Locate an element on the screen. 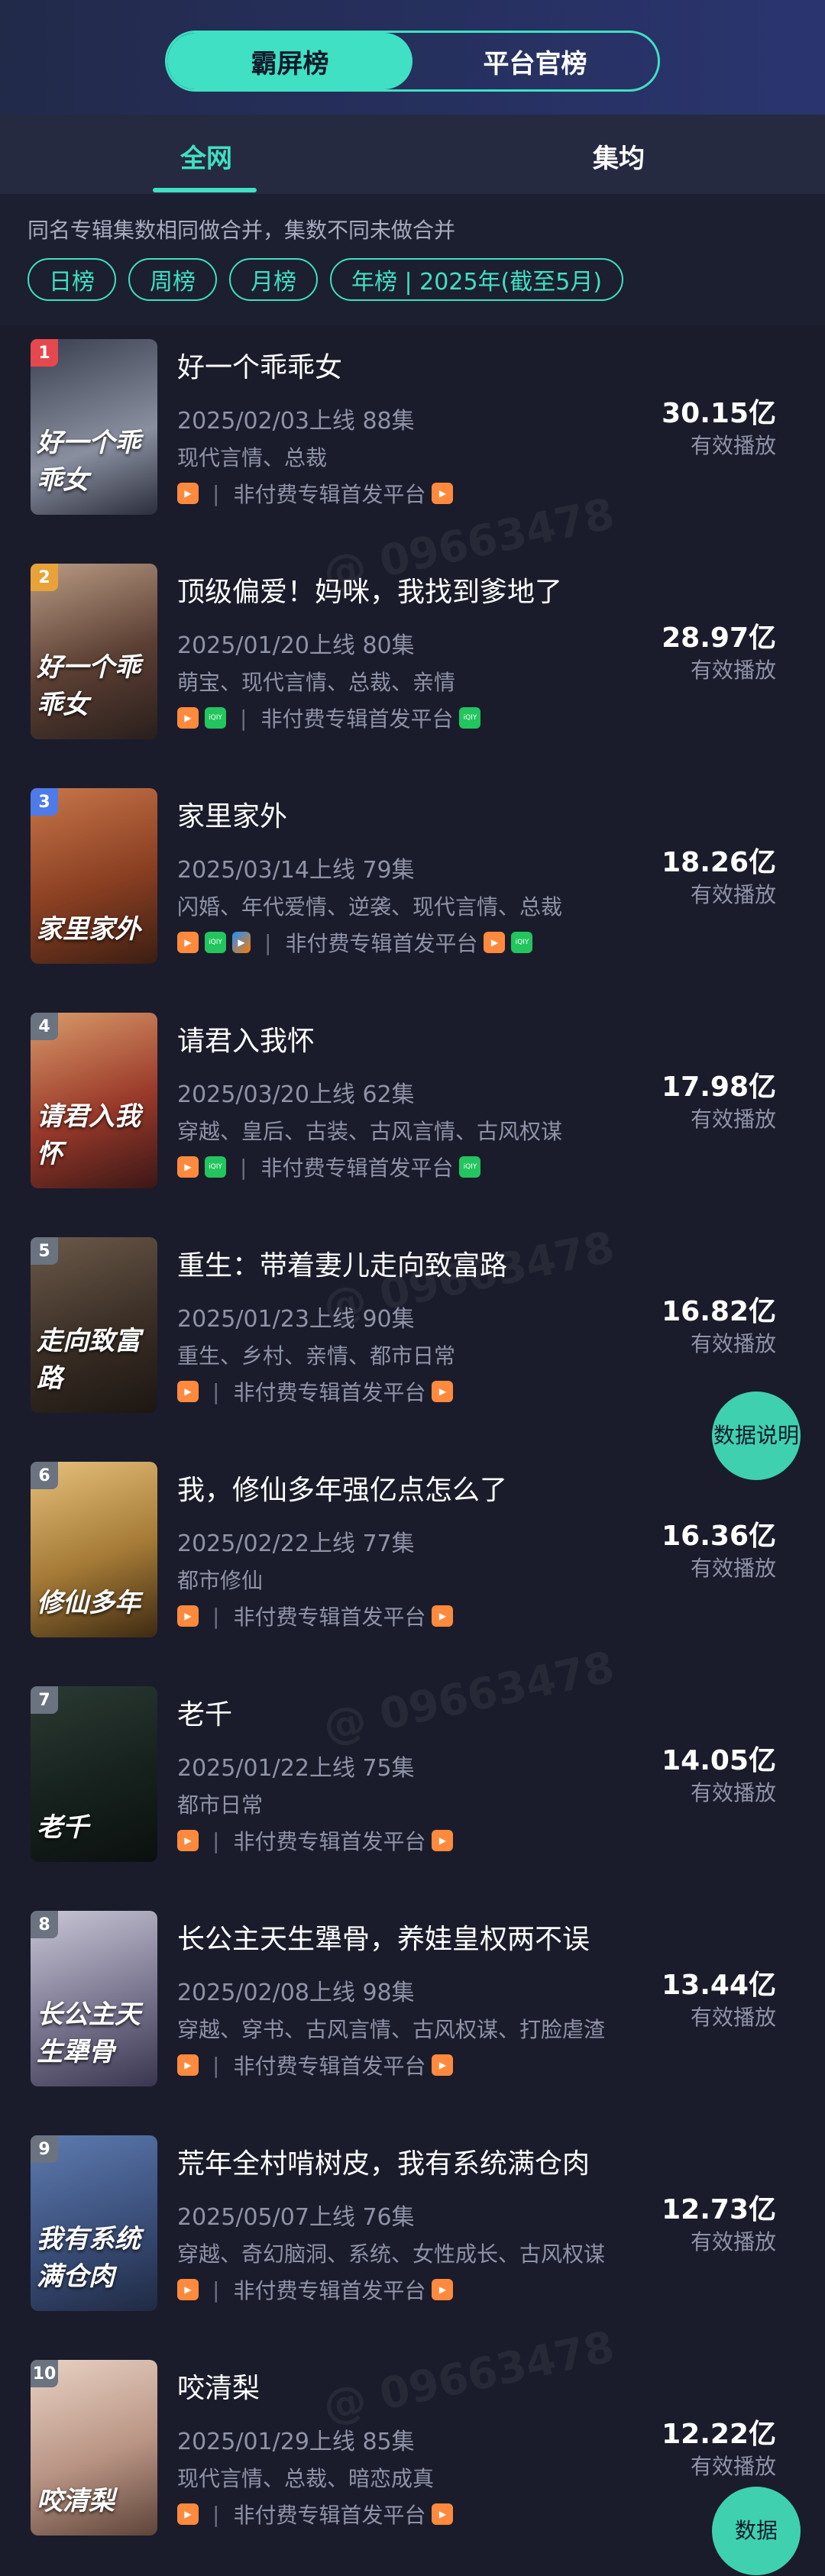 Image resolution: width=825 pixels, height=2576 pixels. play-count: 17.98亿 is located at coordinates (719, 1087).